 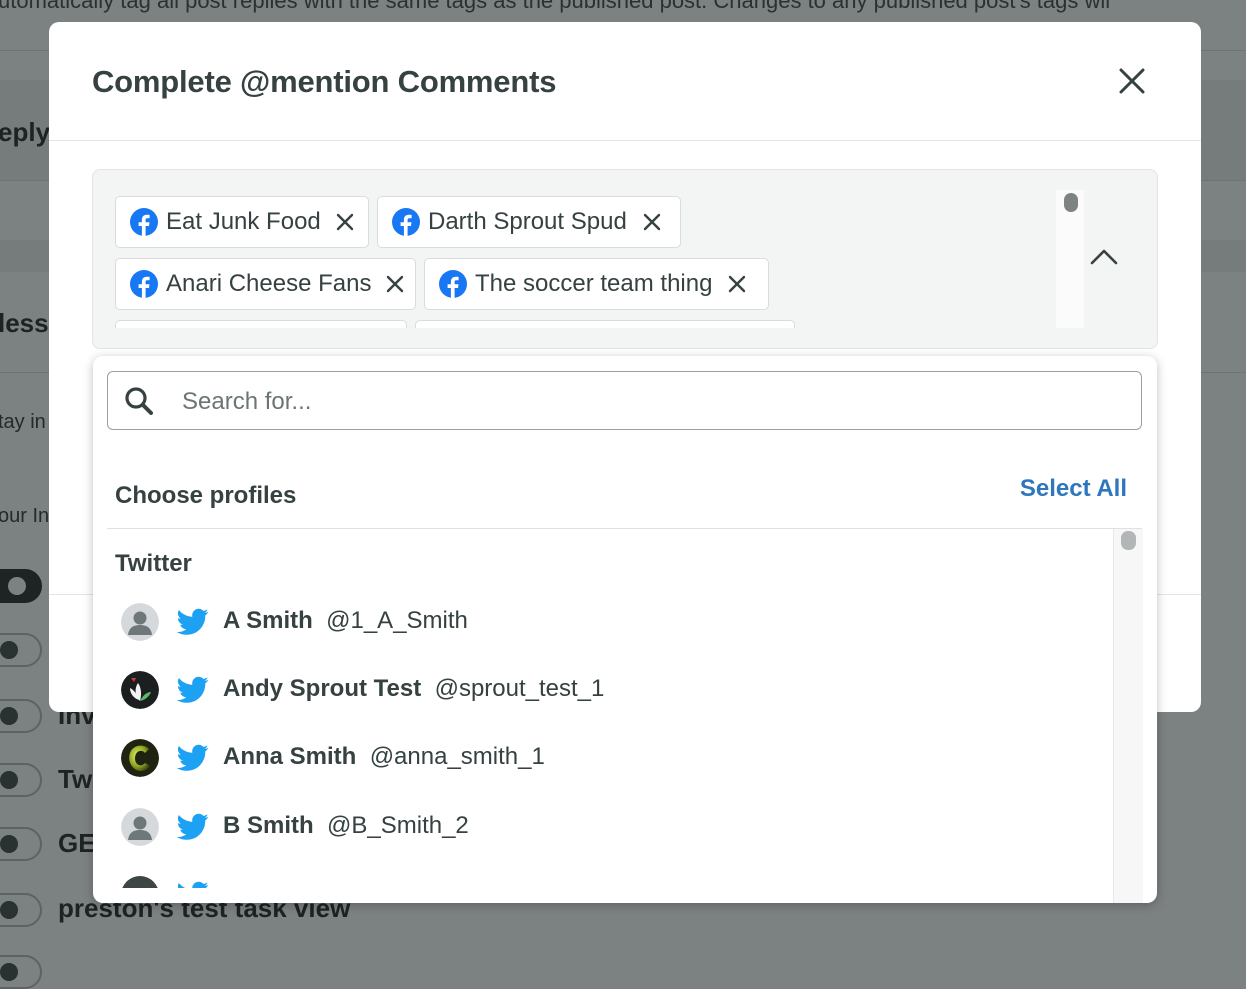 What do you see at coordinates (519, 688) in the screenshot?
I see `profile-handle: @sprout_test_1` at bounding box center [519, 688].